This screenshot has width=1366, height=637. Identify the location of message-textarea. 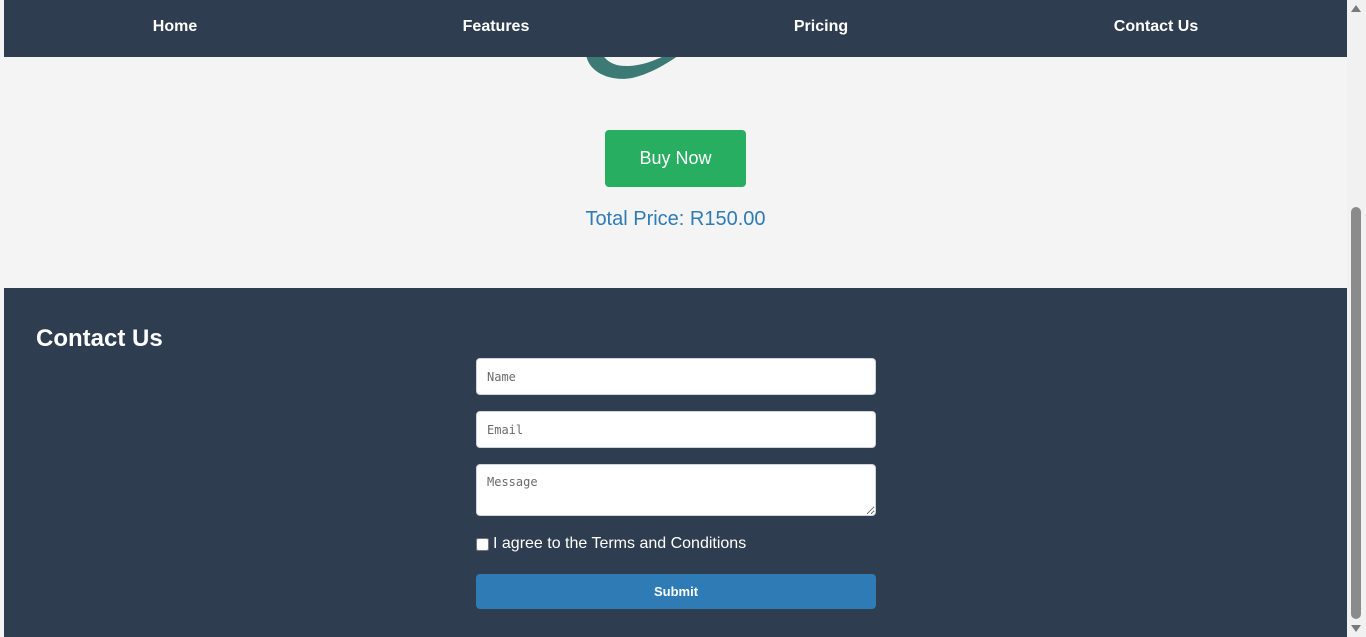
(676, 490).